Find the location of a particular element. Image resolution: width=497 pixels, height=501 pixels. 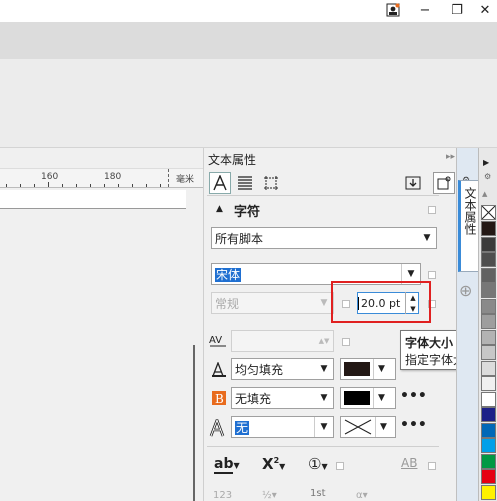

fill-color-picker: ▼ is located at coordinates (368, 369).